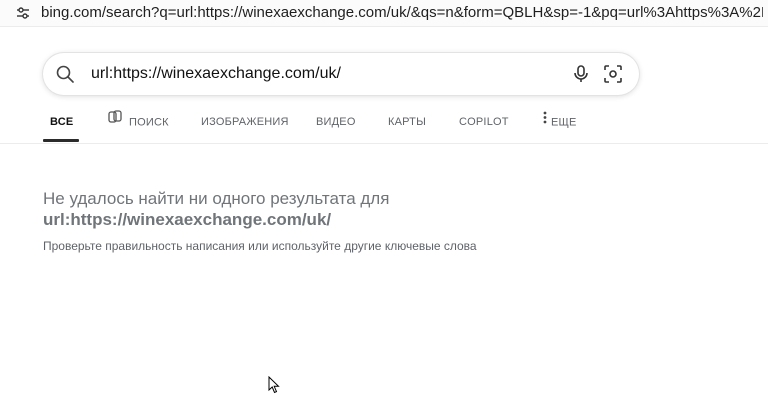 The width and height of the screenshot is (768, 419). I want to click on tab-images: ИЗОБРАЖЕНИЯ, so click(245, 124).